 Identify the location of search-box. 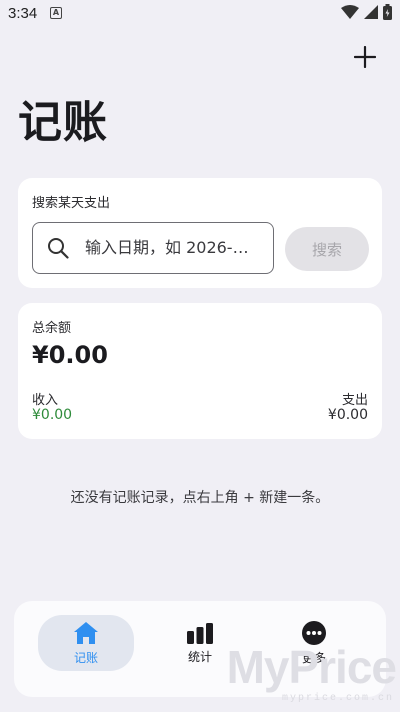
(153, 248).